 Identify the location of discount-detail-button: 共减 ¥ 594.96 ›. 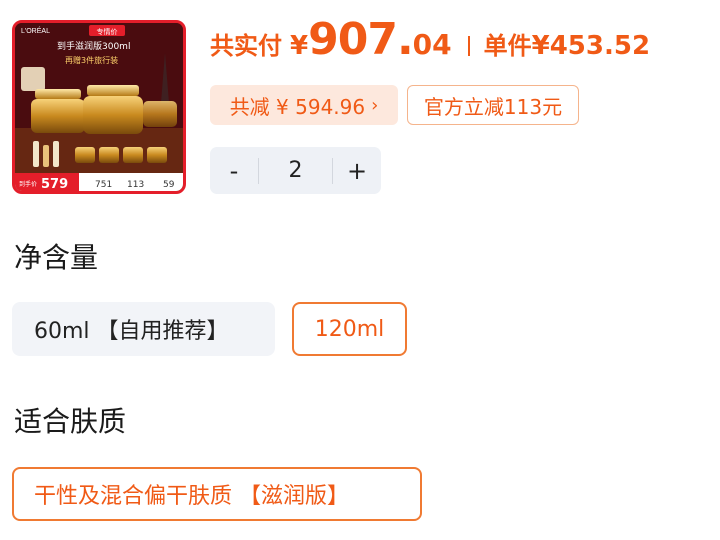
(304, 105).